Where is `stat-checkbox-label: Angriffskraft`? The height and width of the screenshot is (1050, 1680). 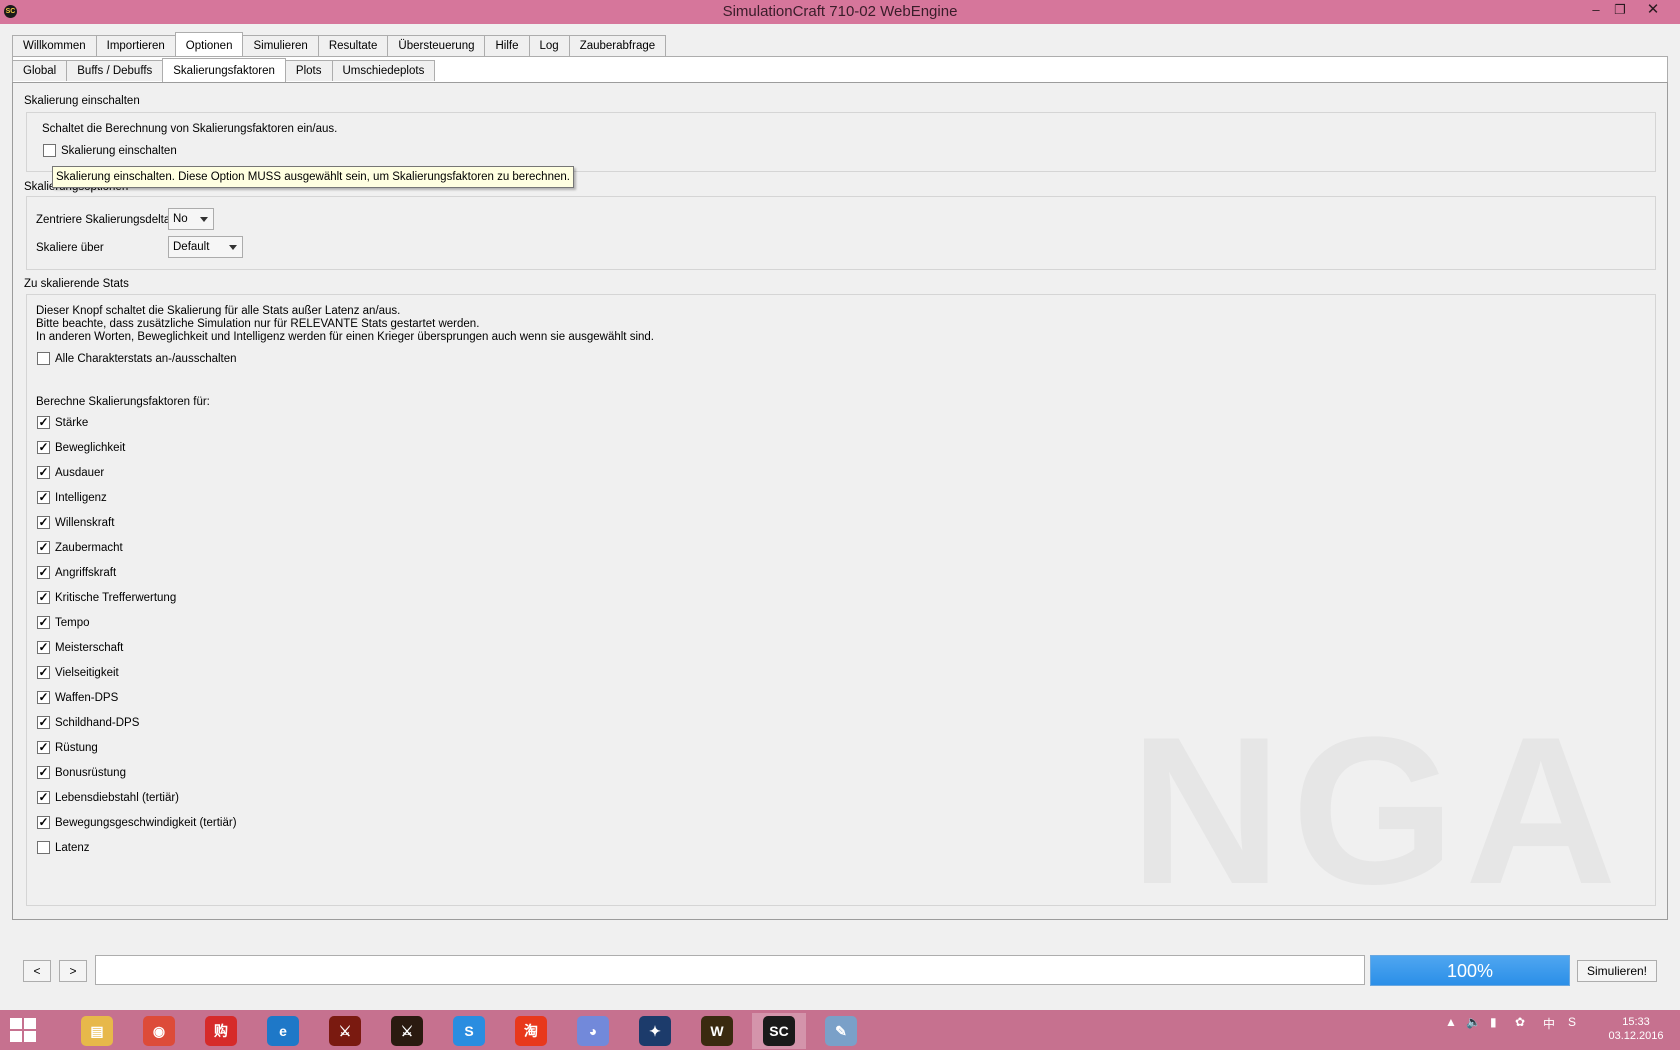
stat-checkbox-label: Angriffskraft is located at coordinates (85, 573).